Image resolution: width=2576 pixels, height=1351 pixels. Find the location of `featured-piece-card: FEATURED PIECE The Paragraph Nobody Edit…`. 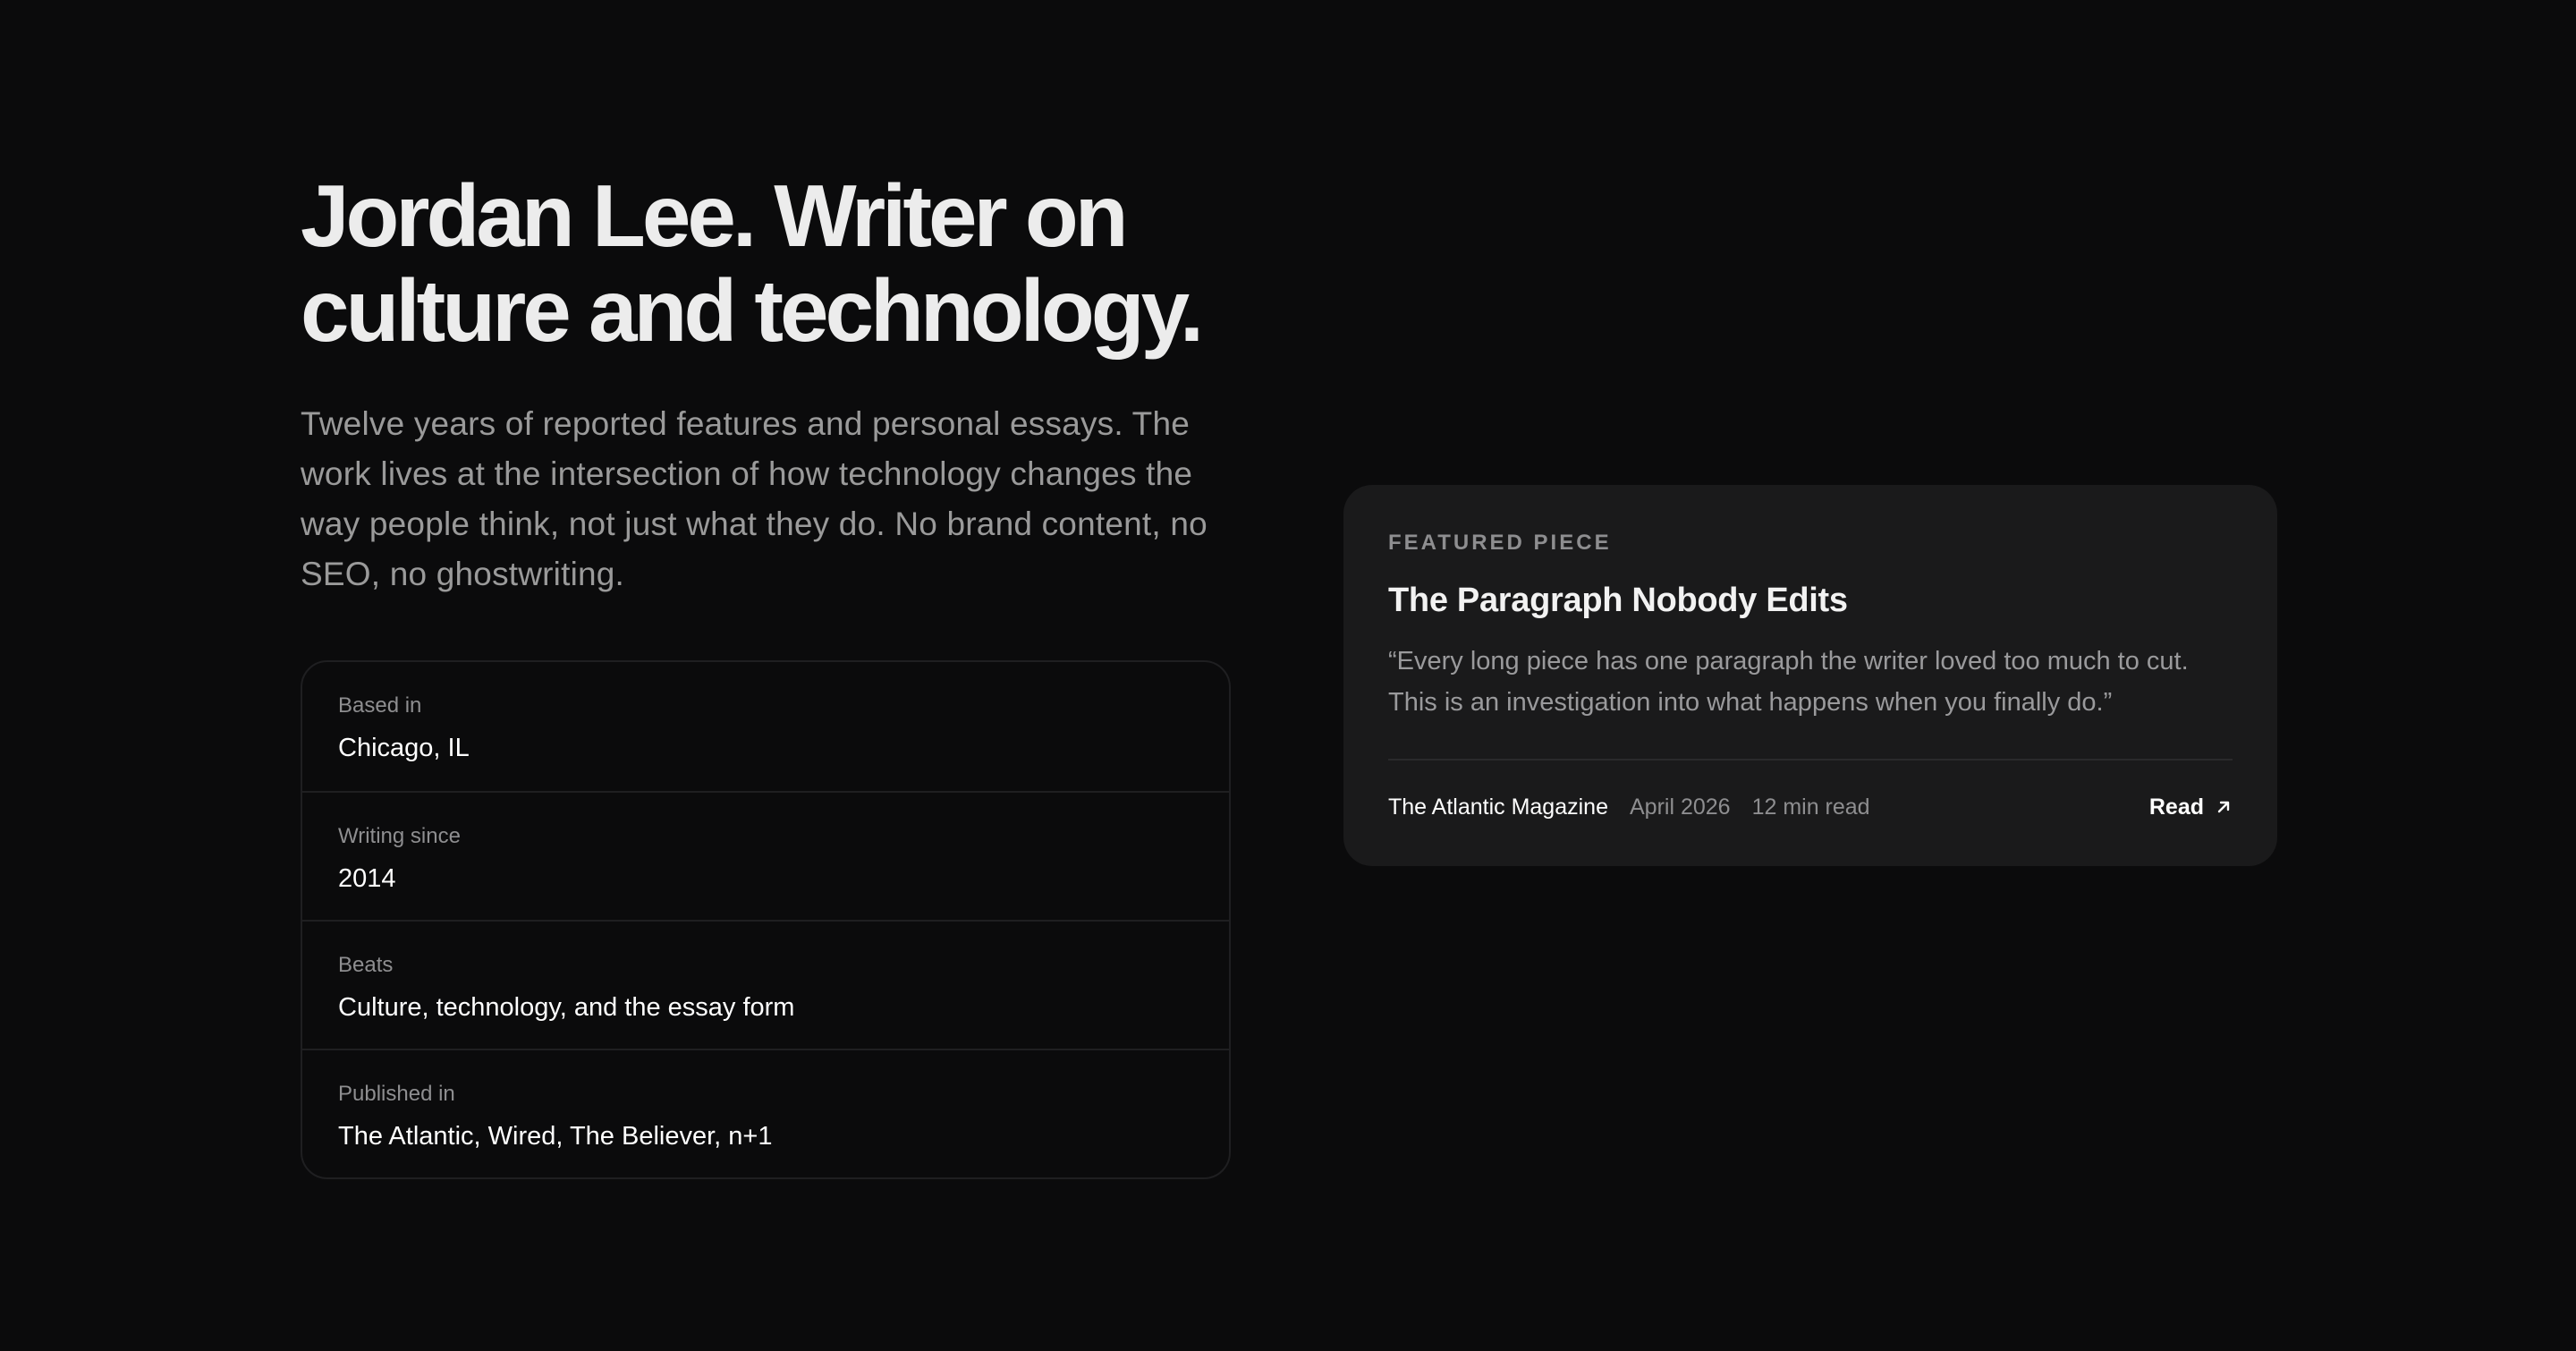

featured-piece-card: FEATURED PIECE The Paragraph Nobody Edit… is located at coordinates (1810, 675).